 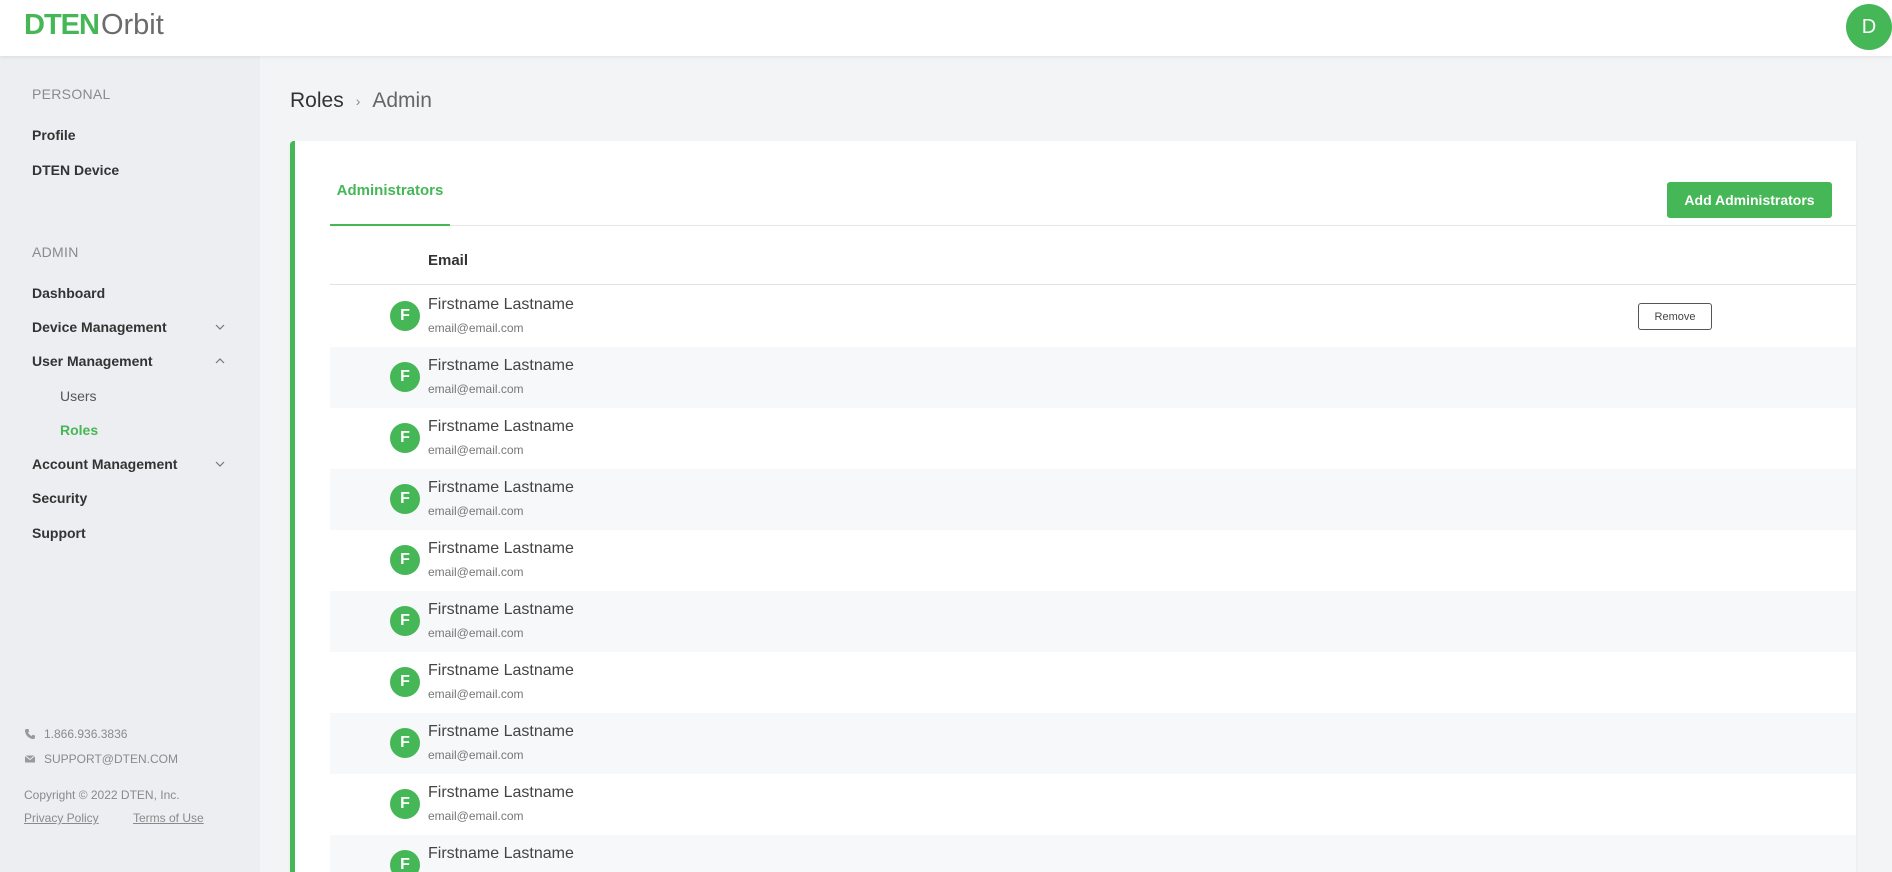 I want to click on remove-button: Remove, so click(x=1675, y=316).